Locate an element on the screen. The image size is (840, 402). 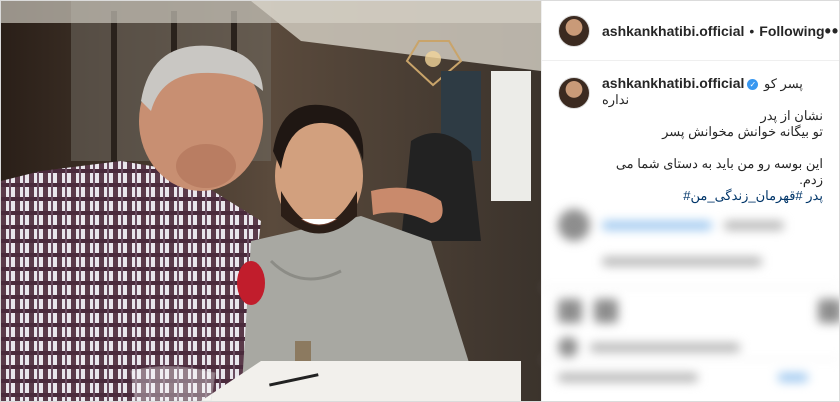
post-header: ashkankhatibi.official • Following ••• is located at coordinates (690, 31).